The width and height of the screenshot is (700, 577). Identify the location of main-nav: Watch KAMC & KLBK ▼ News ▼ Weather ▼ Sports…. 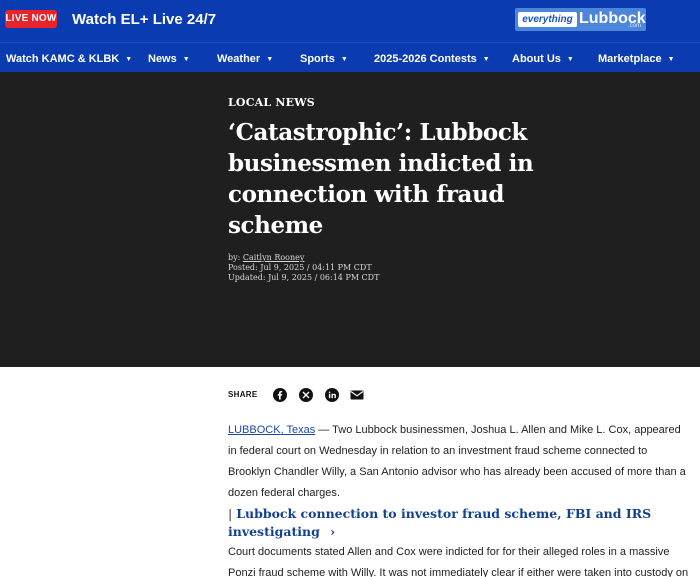
(350, 57).